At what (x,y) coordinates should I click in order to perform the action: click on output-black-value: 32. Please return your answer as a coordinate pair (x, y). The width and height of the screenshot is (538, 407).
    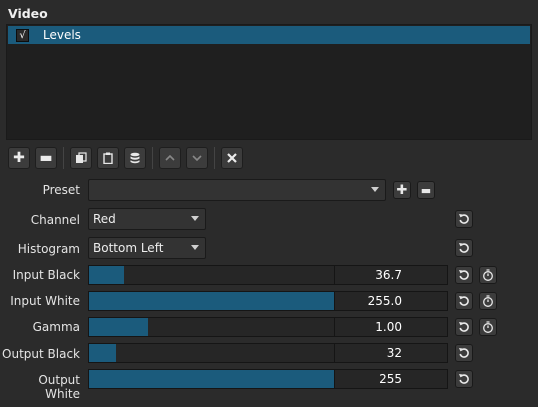
    Looking at the image, I should click on (394, 353).